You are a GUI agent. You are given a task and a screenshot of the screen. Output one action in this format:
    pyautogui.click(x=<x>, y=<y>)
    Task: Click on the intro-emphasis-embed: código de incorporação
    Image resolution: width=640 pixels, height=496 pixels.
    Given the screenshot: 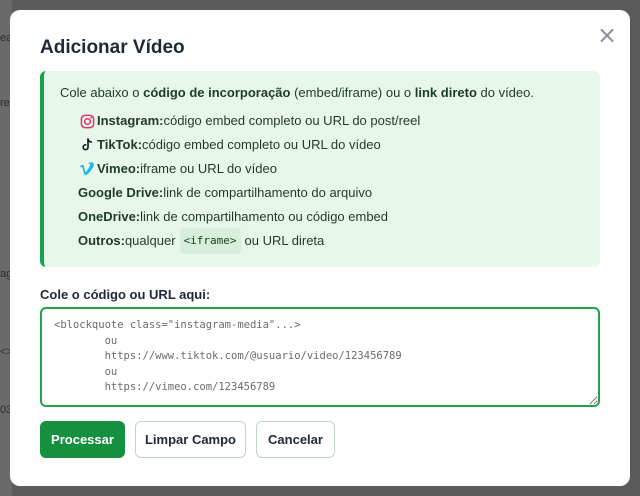 What is the action you would take?
    pyautogui.click(x=217, y=92)
    